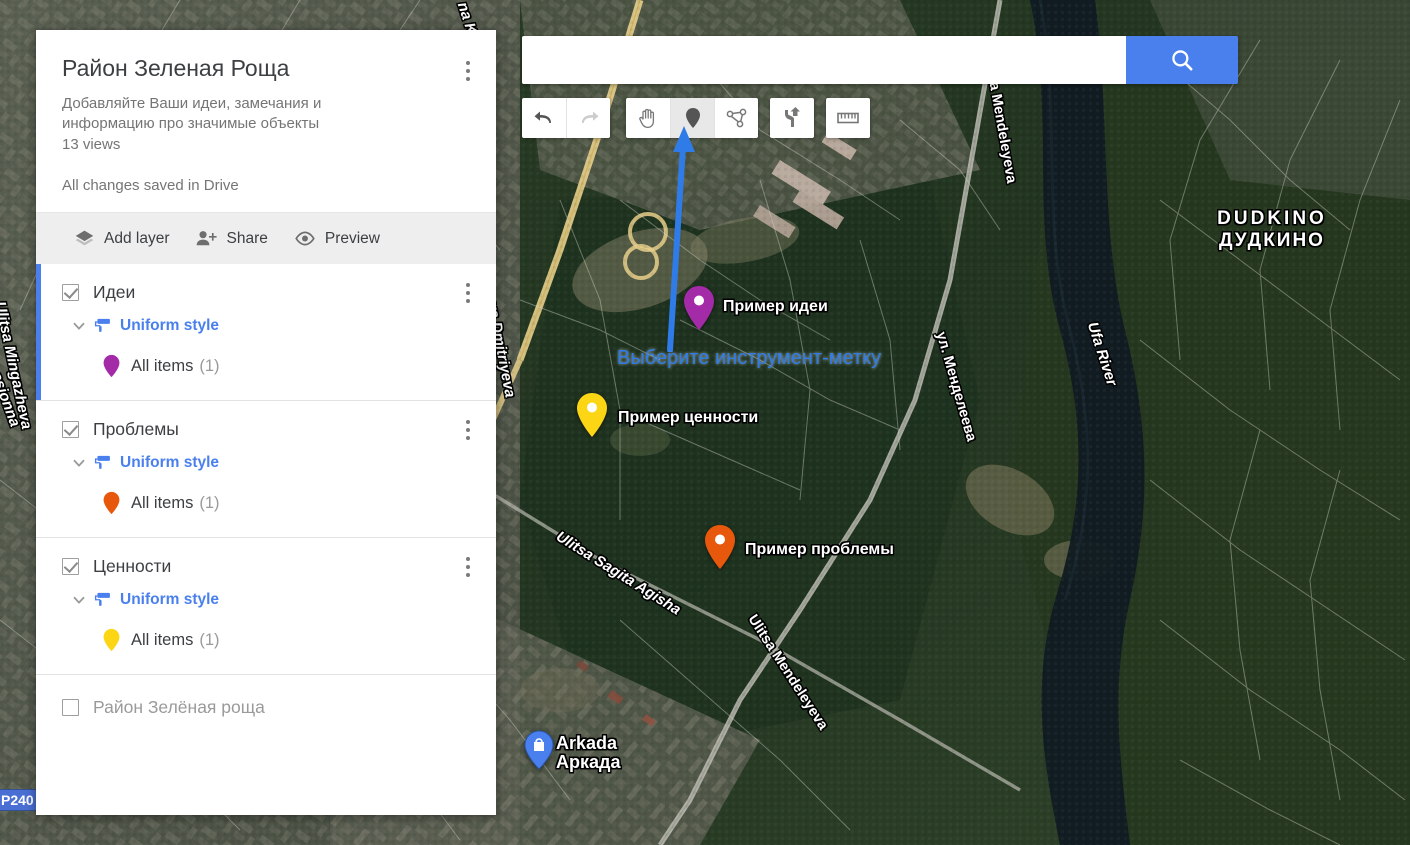 The image size is (1410, 845). I want to click on layer-overflow-menu-problemy, so click(468, 429).